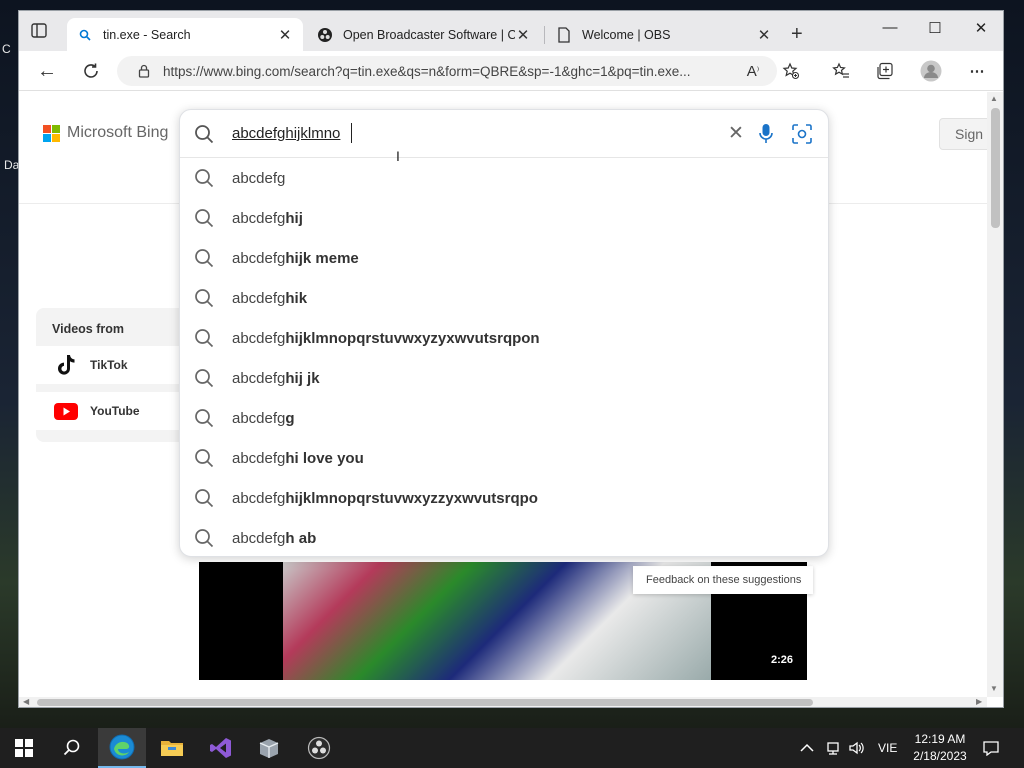  I want to click on desktop-icon-fragment: C, so click(6, 49).